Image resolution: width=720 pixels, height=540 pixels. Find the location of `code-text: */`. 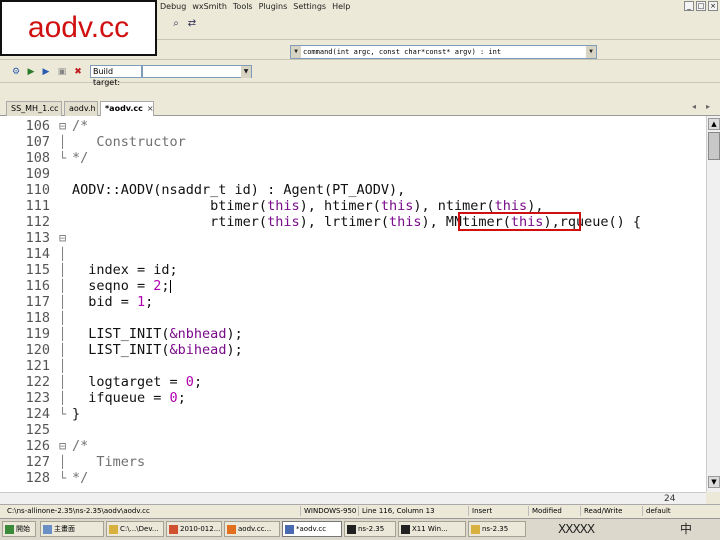

code-text: */ is located at coordinates (80, 478).